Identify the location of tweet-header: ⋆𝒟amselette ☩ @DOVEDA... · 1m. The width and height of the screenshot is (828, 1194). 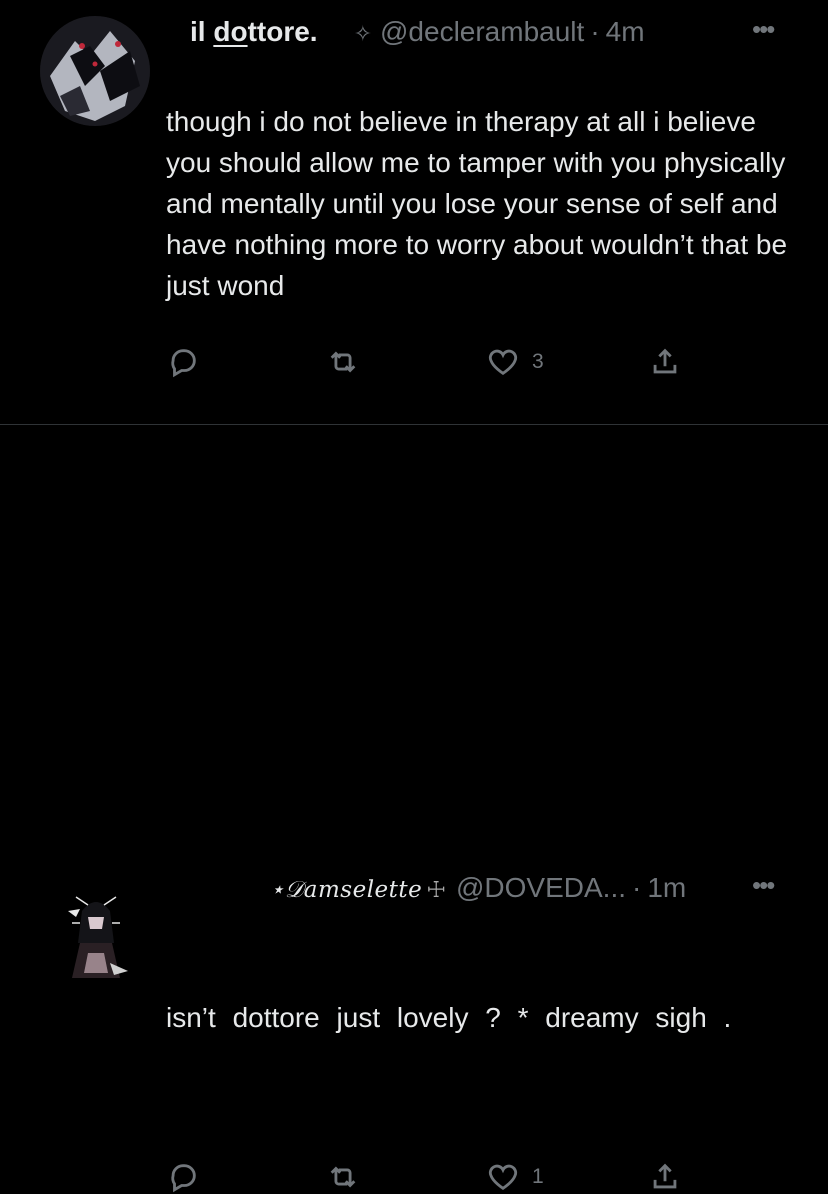
(478, 888).